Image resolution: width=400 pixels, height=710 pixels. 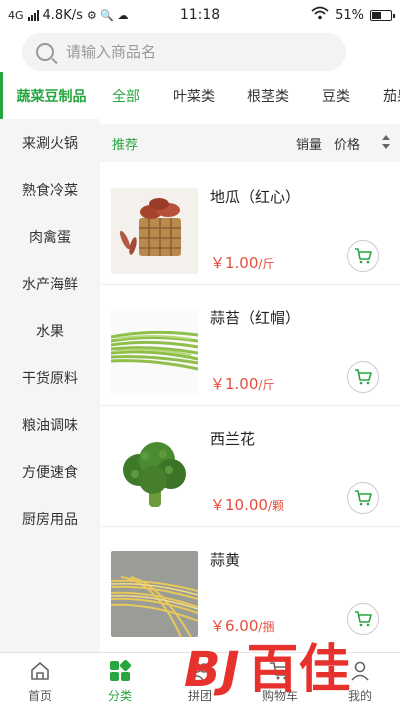 I want to click on price-value: ￥10.00, so click(x=239, y=505).